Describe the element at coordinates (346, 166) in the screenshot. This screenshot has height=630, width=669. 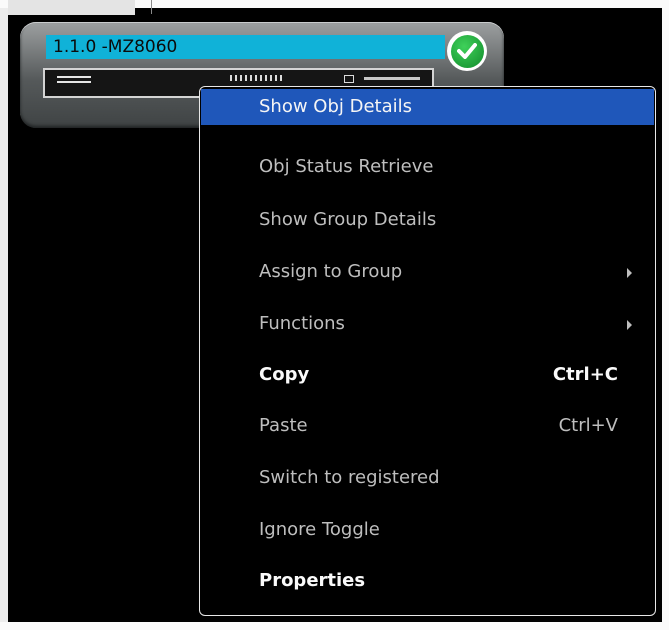
I see `menu-item-label: Obj Status Retrieve` at that location.